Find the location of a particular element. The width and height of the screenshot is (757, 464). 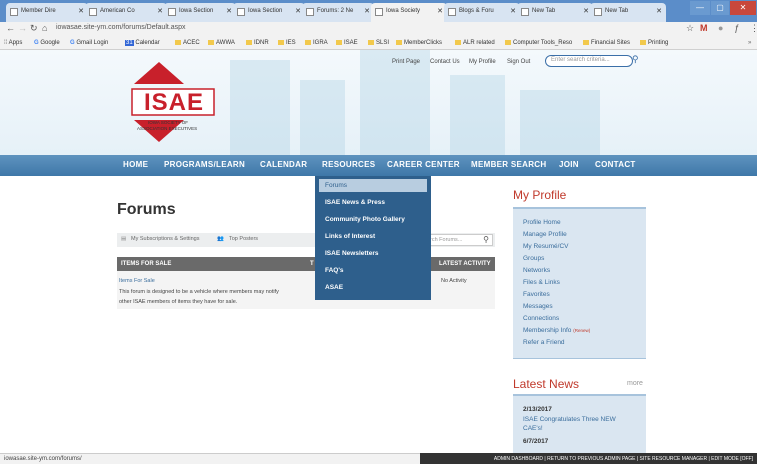

menu-item-links-of-interest: Links of Interest is located at coordinates (350, 236).